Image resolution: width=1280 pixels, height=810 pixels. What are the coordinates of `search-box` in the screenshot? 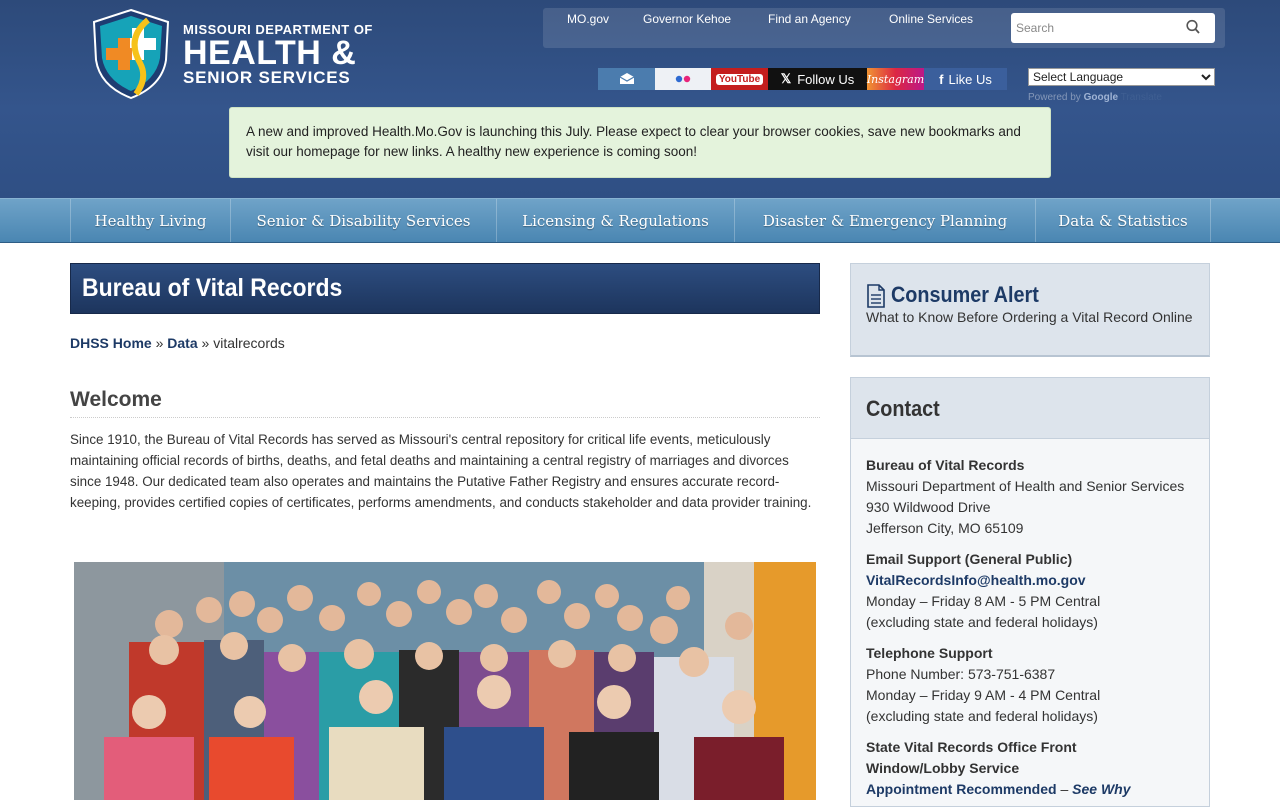 It's located at (1113, 28).